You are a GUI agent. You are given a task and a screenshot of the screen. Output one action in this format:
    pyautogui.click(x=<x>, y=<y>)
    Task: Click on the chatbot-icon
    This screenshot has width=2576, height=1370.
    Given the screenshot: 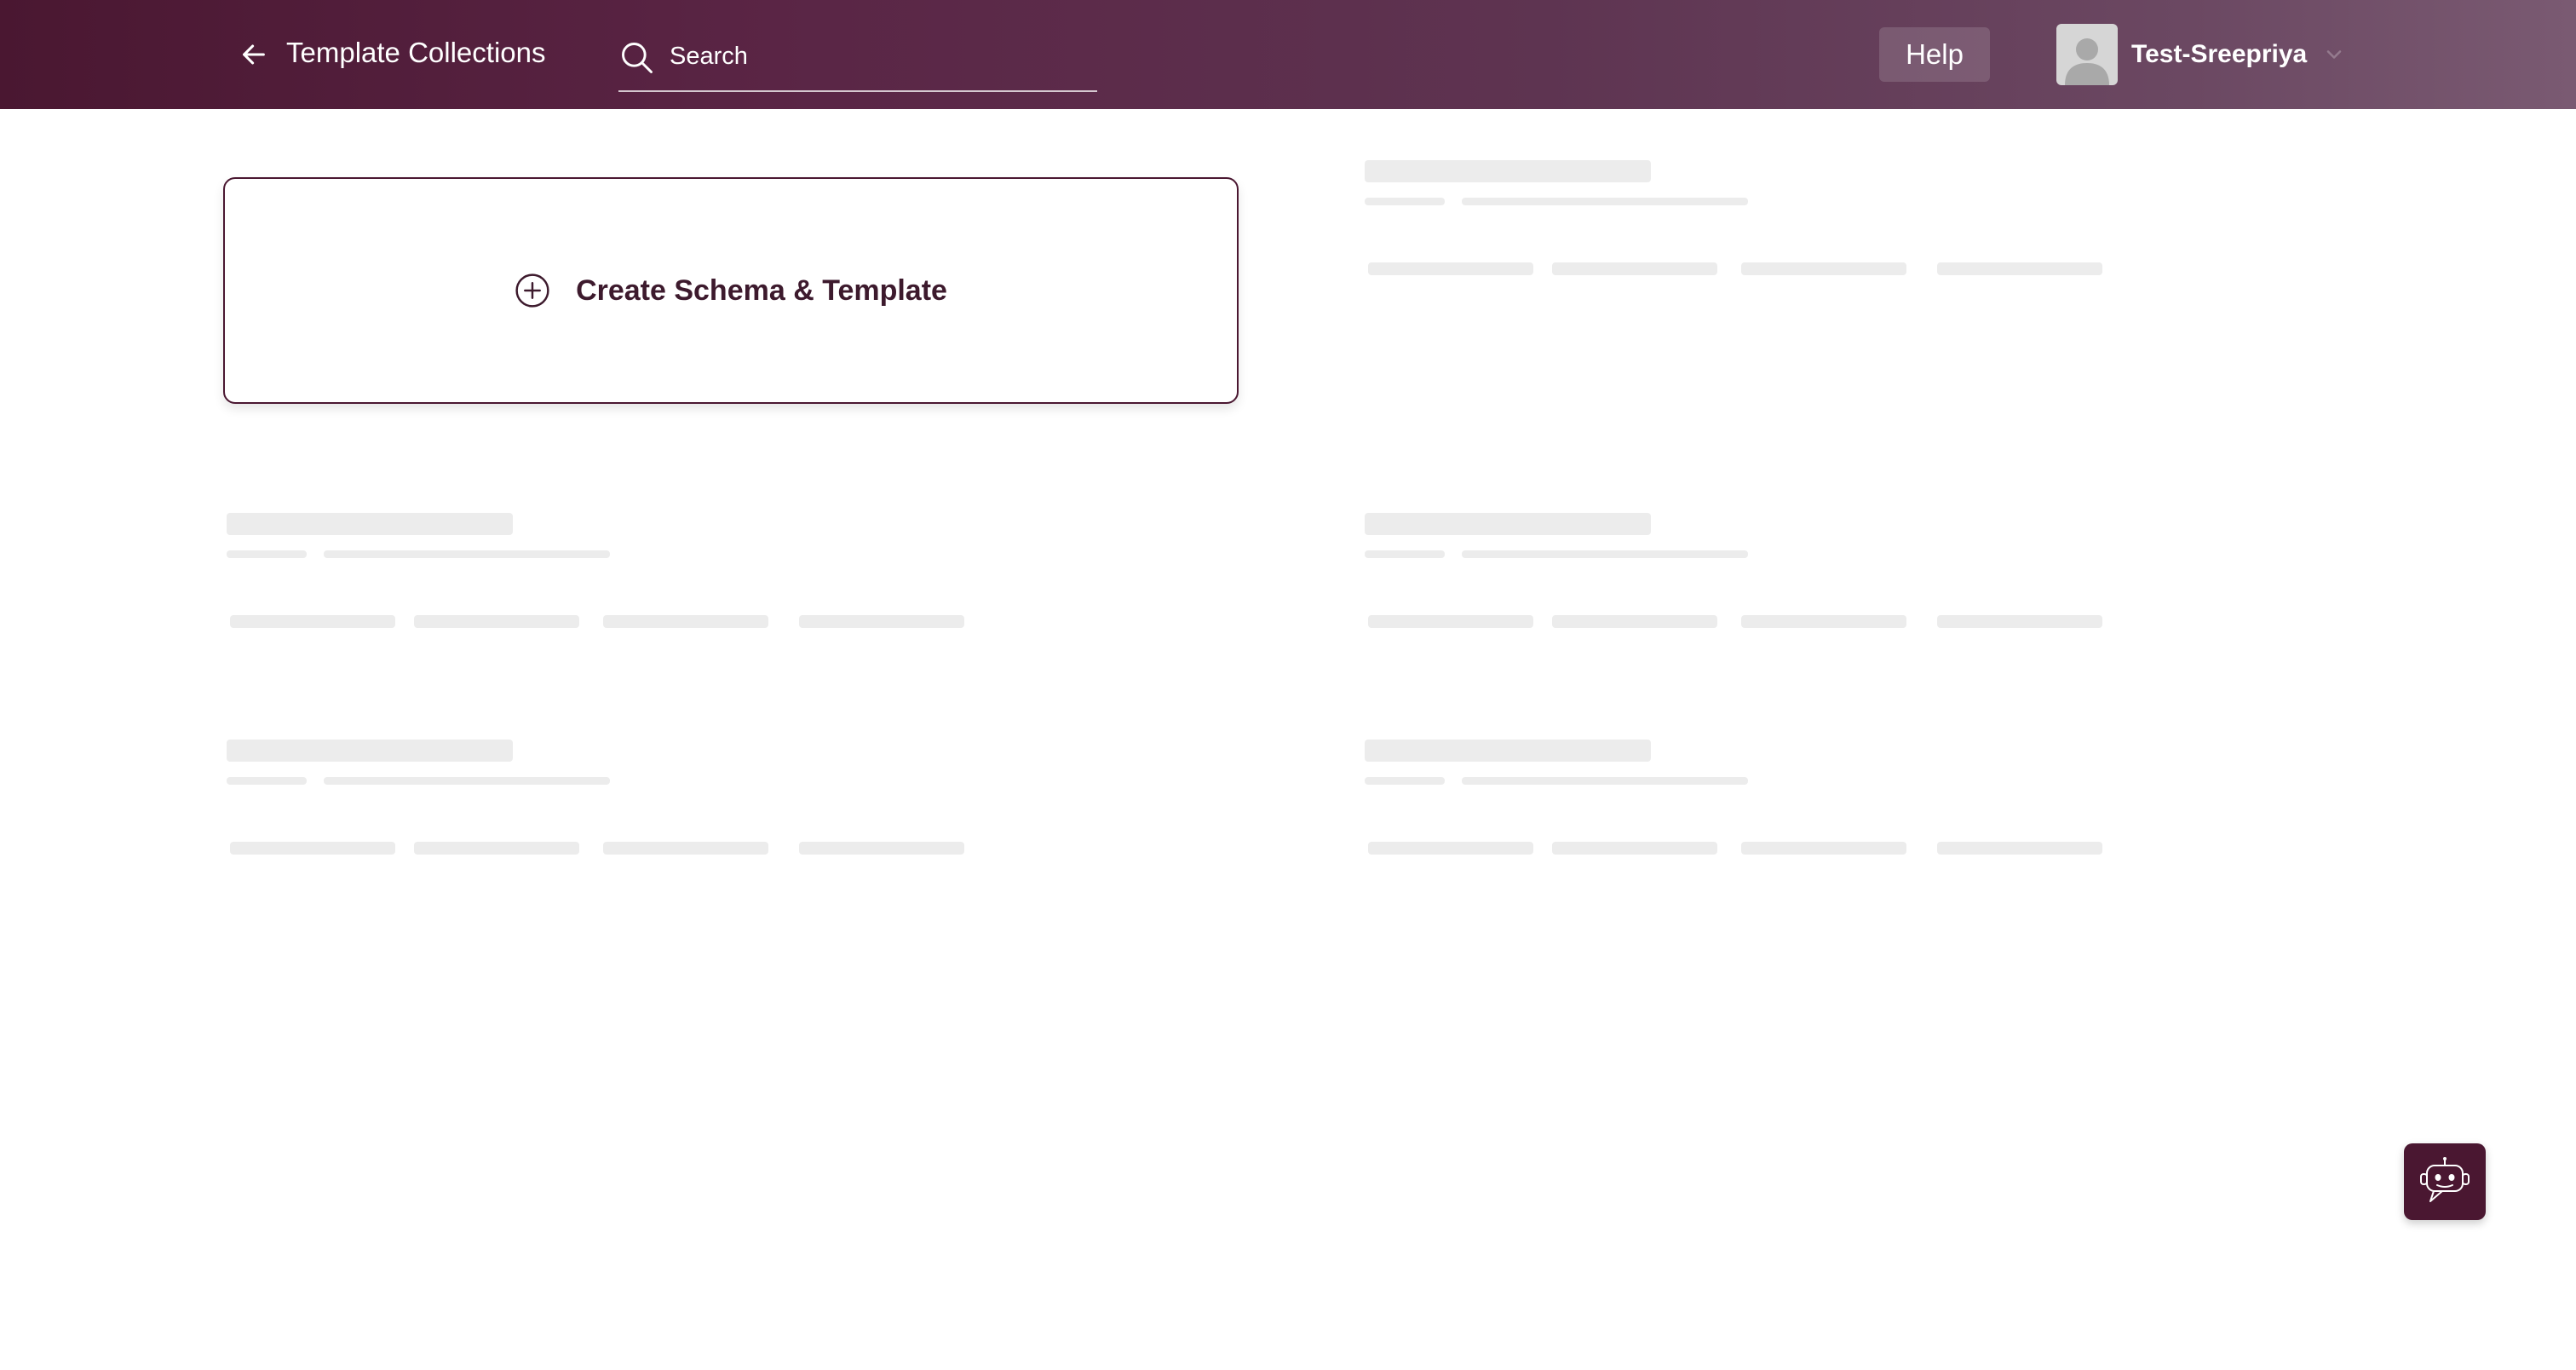 What is the action you would take?
    pyautogui.click(x=2445, y=1180)
    